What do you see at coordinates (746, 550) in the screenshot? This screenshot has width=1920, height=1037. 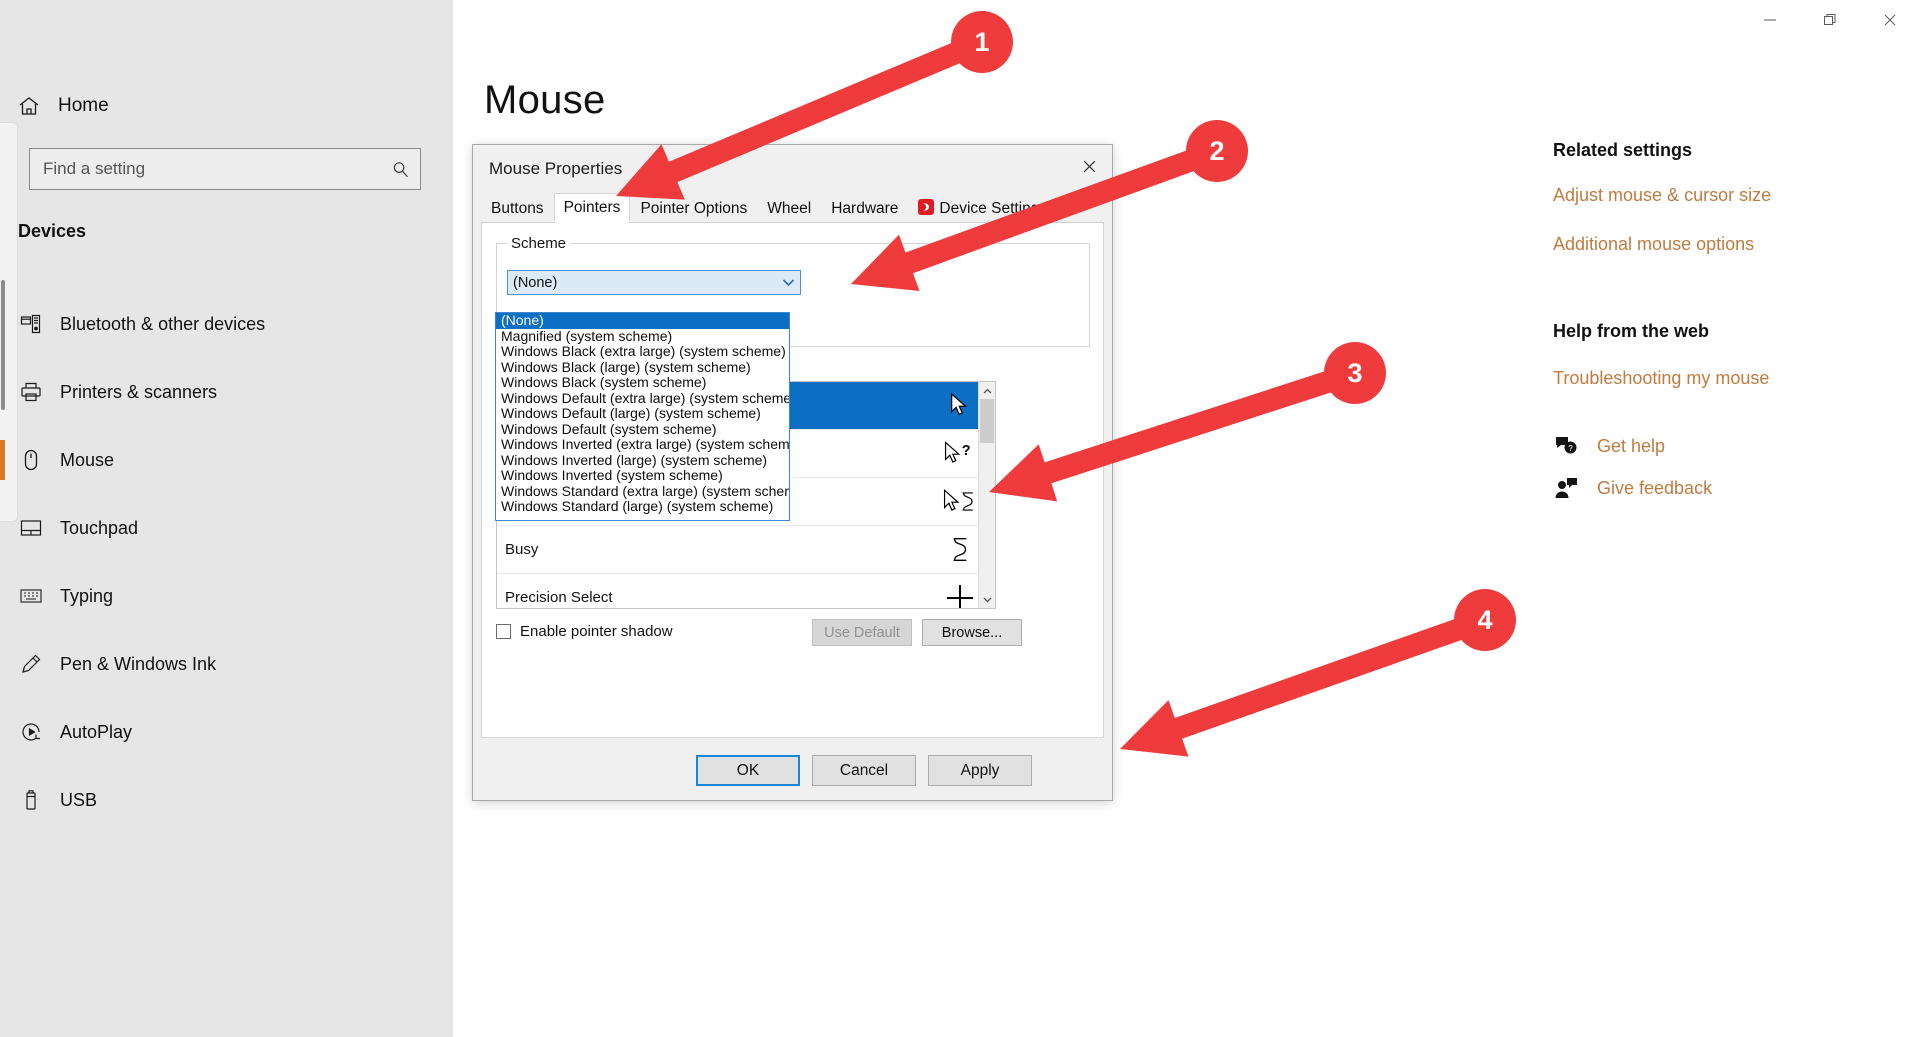 I see `list-item: Busy` at bounding box center [746, 550].